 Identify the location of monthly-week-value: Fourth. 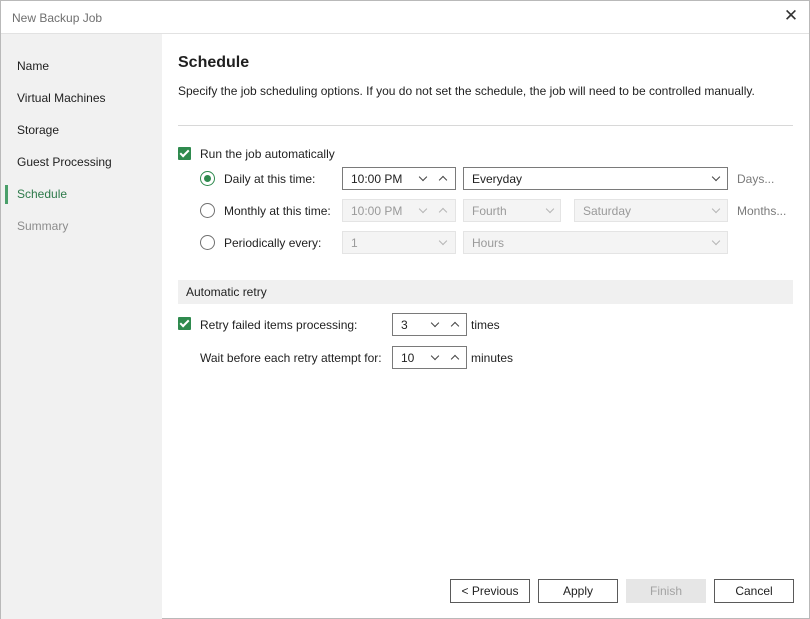
(489, 211).